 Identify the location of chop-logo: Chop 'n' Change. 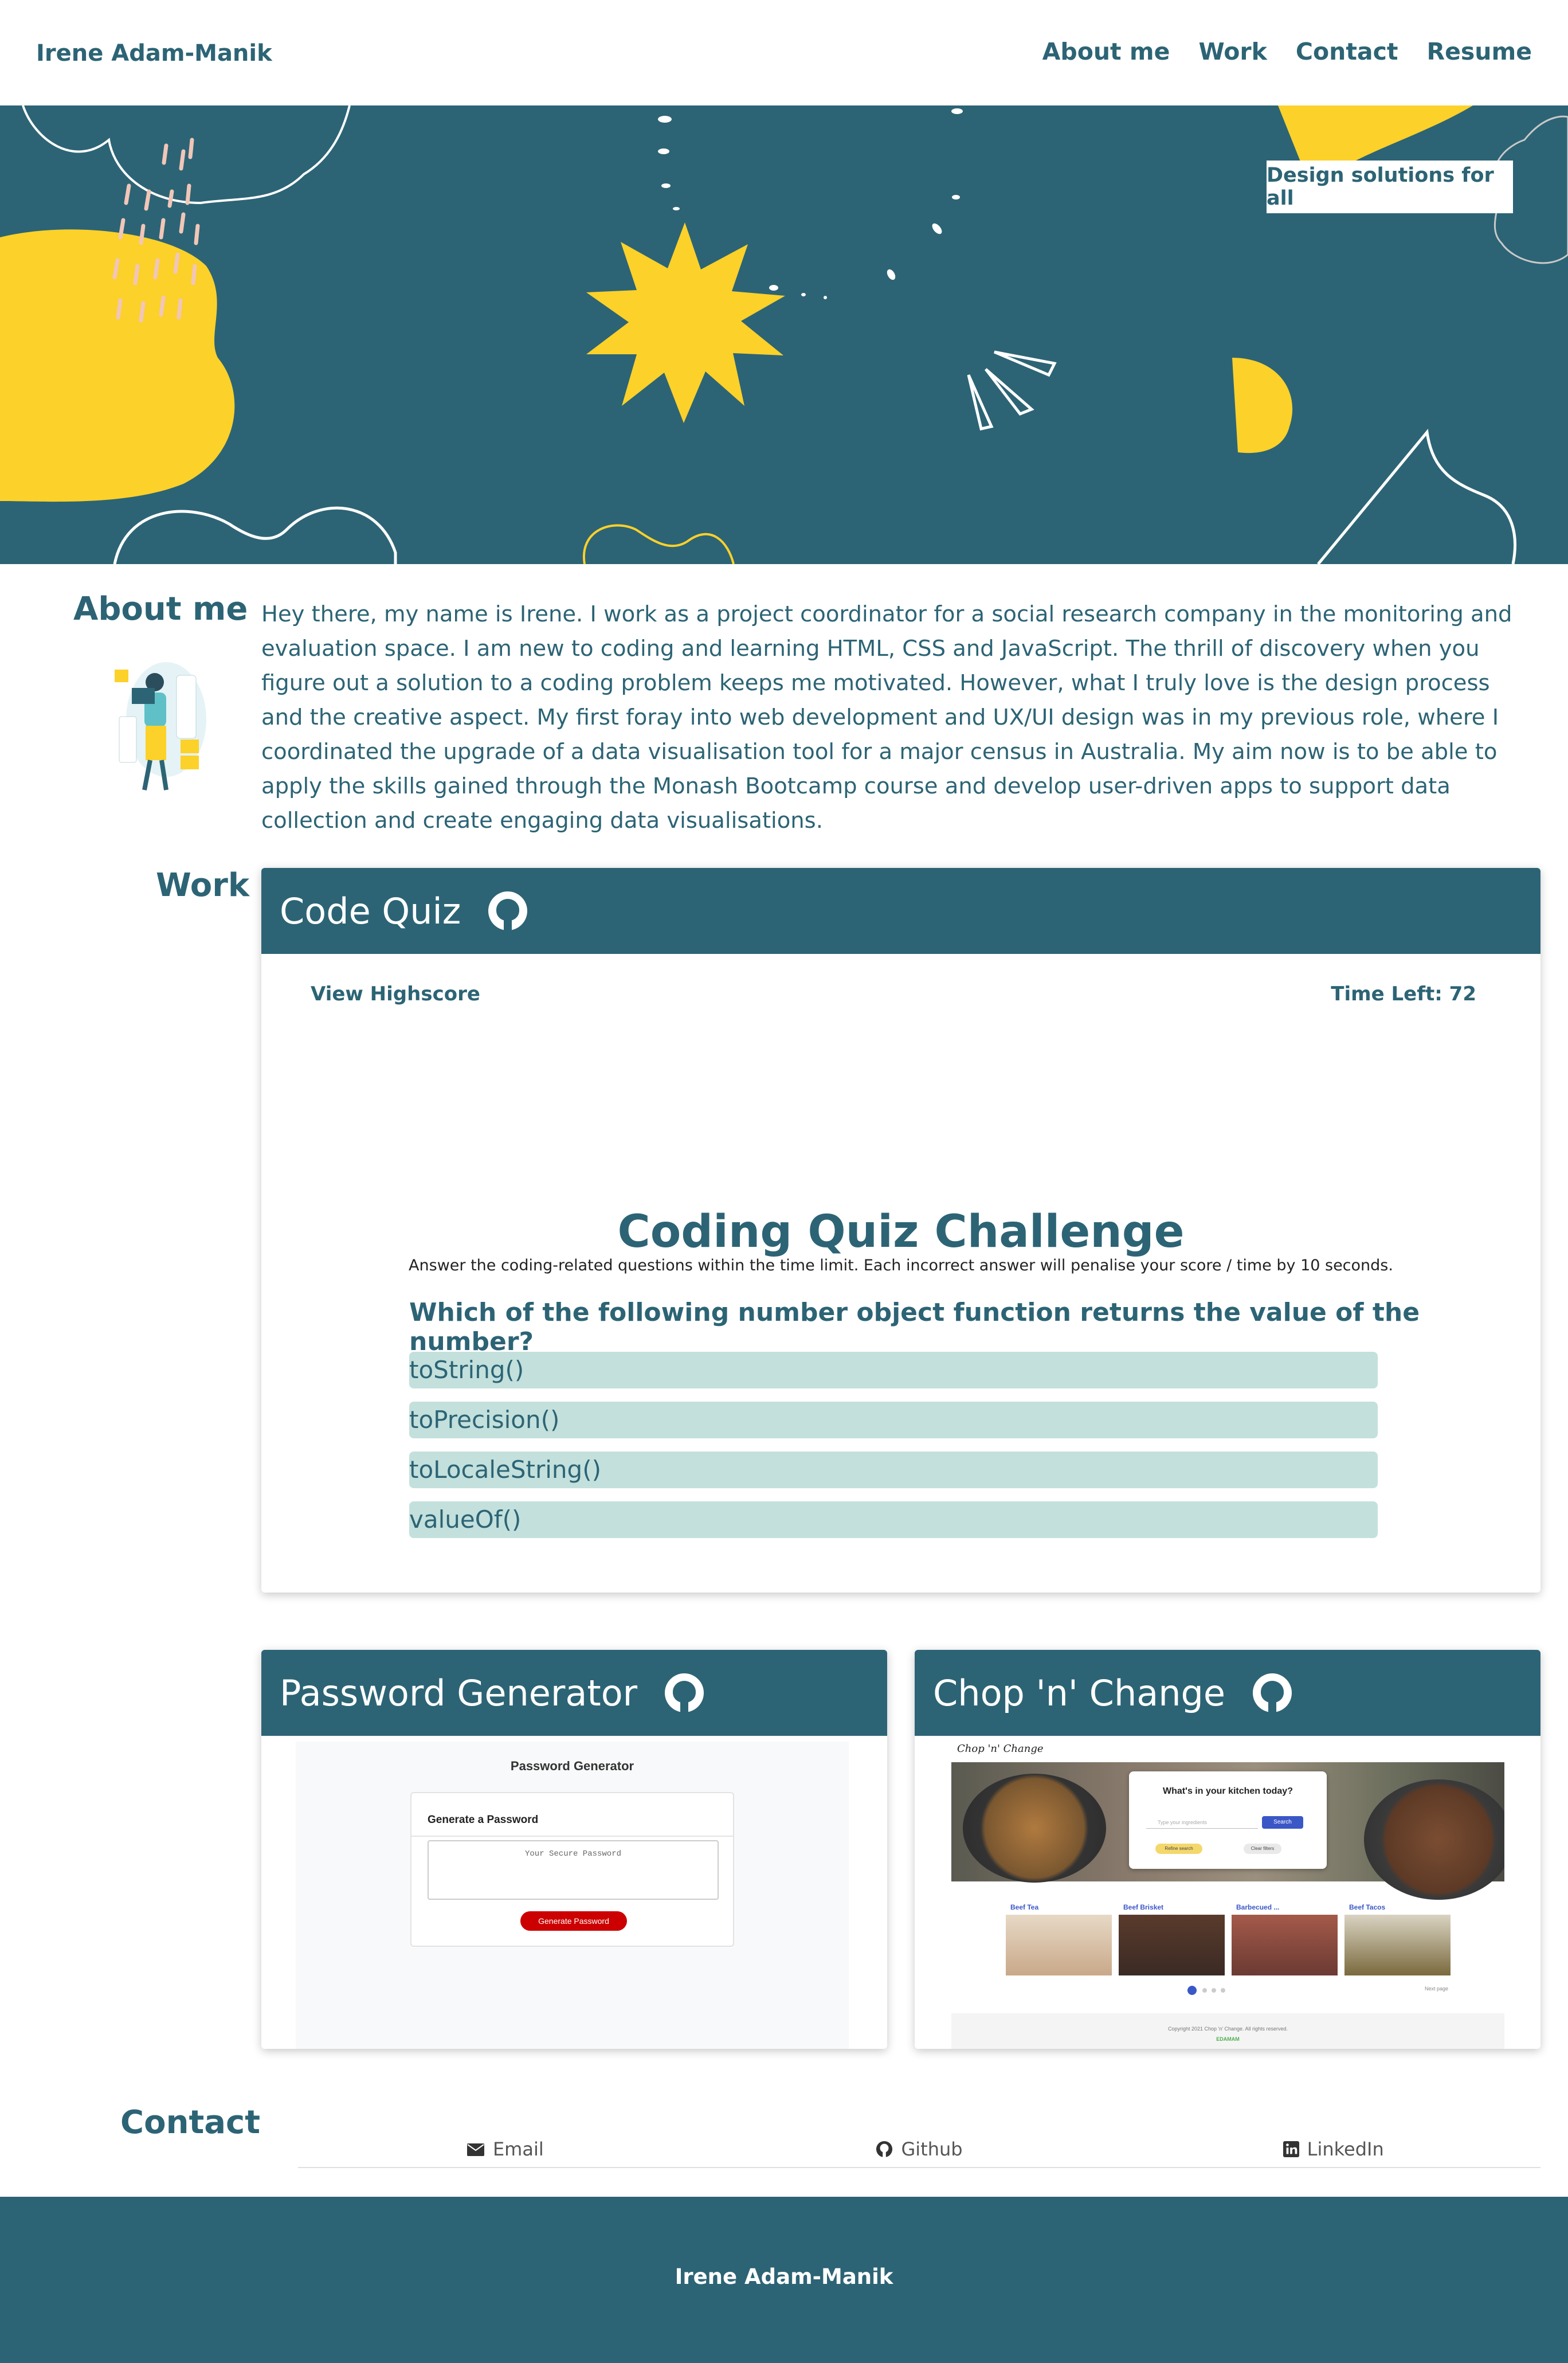
(1000, 1749).